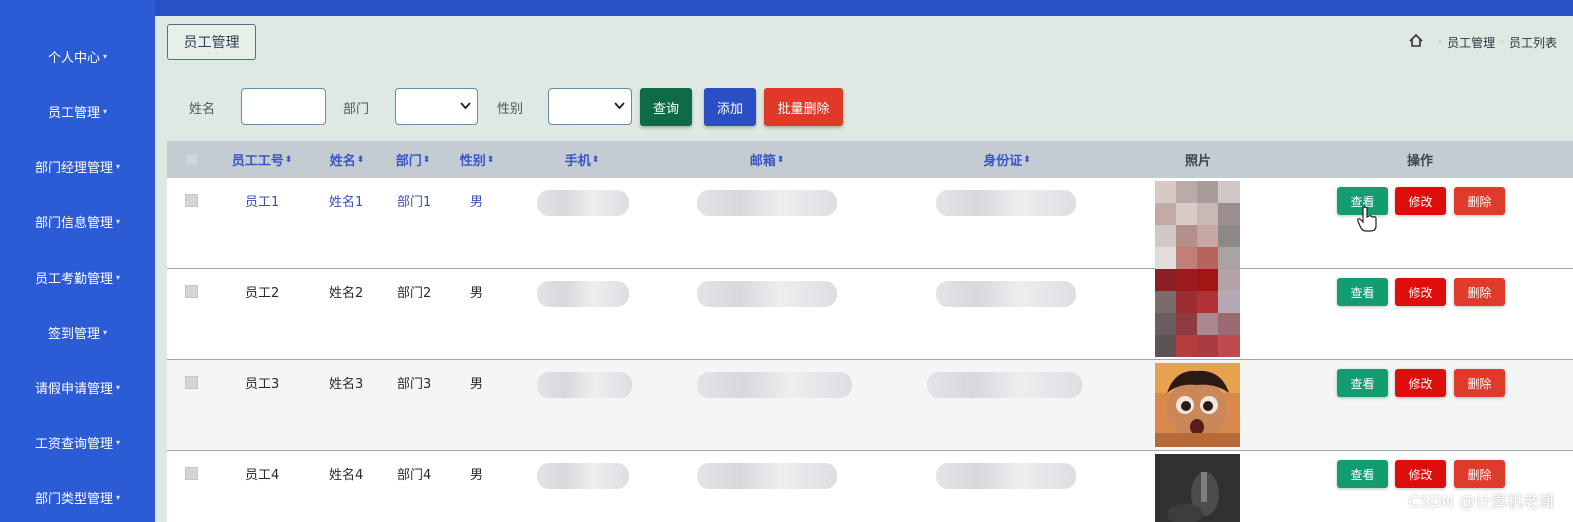 The image size is (1573, 522). Describe the element at coordinates (262, 202) in the screenshot. I see `employee-id: 员工1` at that location.